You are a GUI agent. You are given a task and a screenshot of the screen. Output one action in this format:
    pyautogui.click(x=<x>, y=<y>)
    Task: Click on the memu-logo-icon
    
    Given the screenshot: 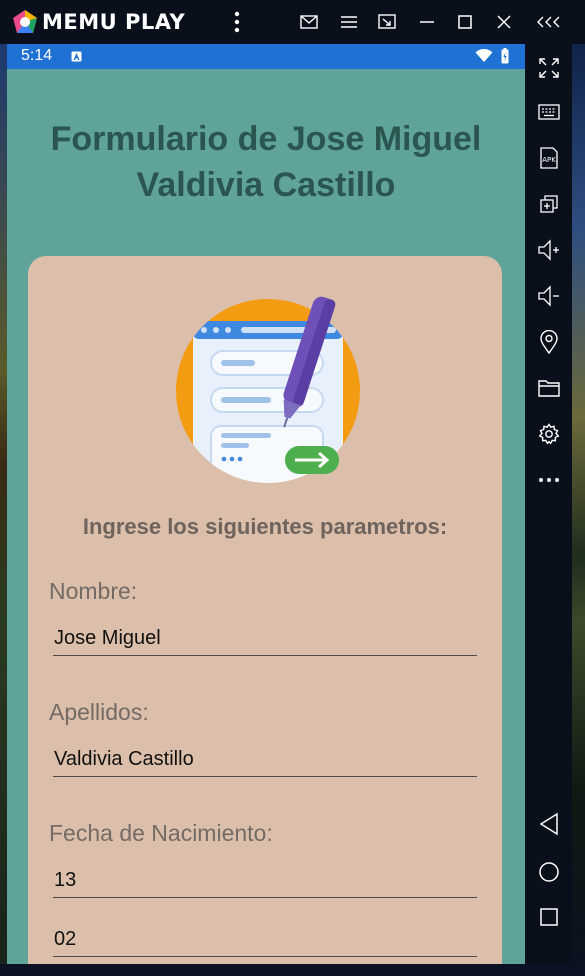 What is the action you would take?
    pyautogui.click(x=25, y=21)
    